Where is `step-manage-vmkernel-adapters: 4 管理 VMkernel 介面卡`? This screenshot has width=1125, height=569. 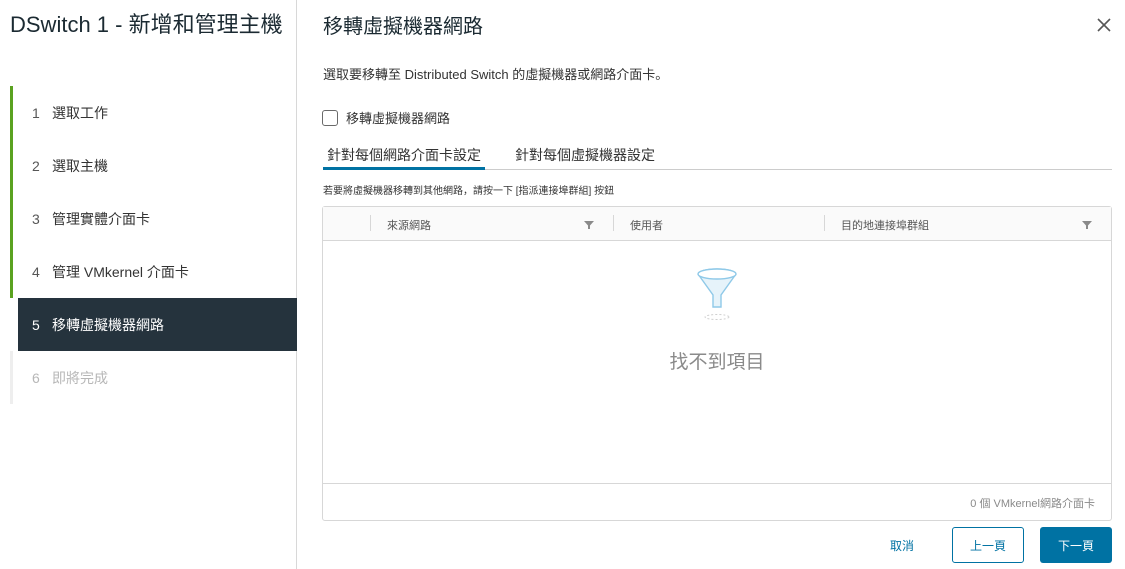 step-manage-vmkernel-adapters: 4 管理 VMkernel 介面卡 is located at coordinates (153, 271).